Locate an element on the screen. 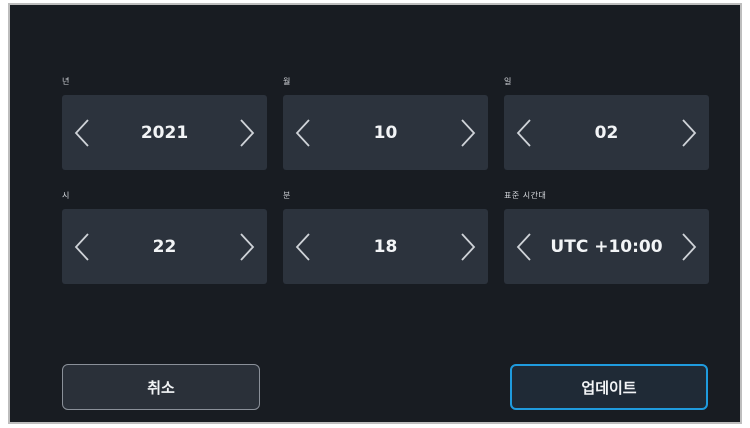 The image size is (750, 428). month-decrement-button is located at coordinates (303, 132).